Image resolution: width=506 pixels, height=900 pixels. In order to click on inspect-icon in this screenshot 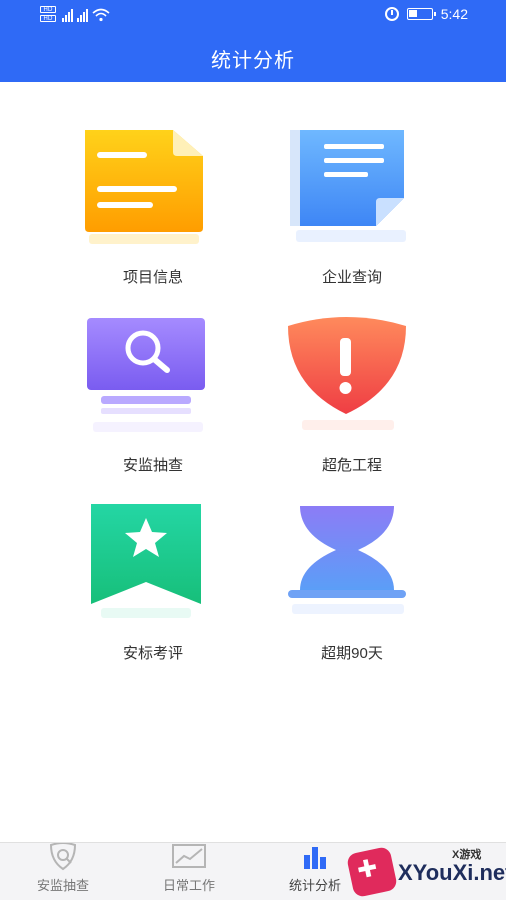, I will do `click(63, 857)`.